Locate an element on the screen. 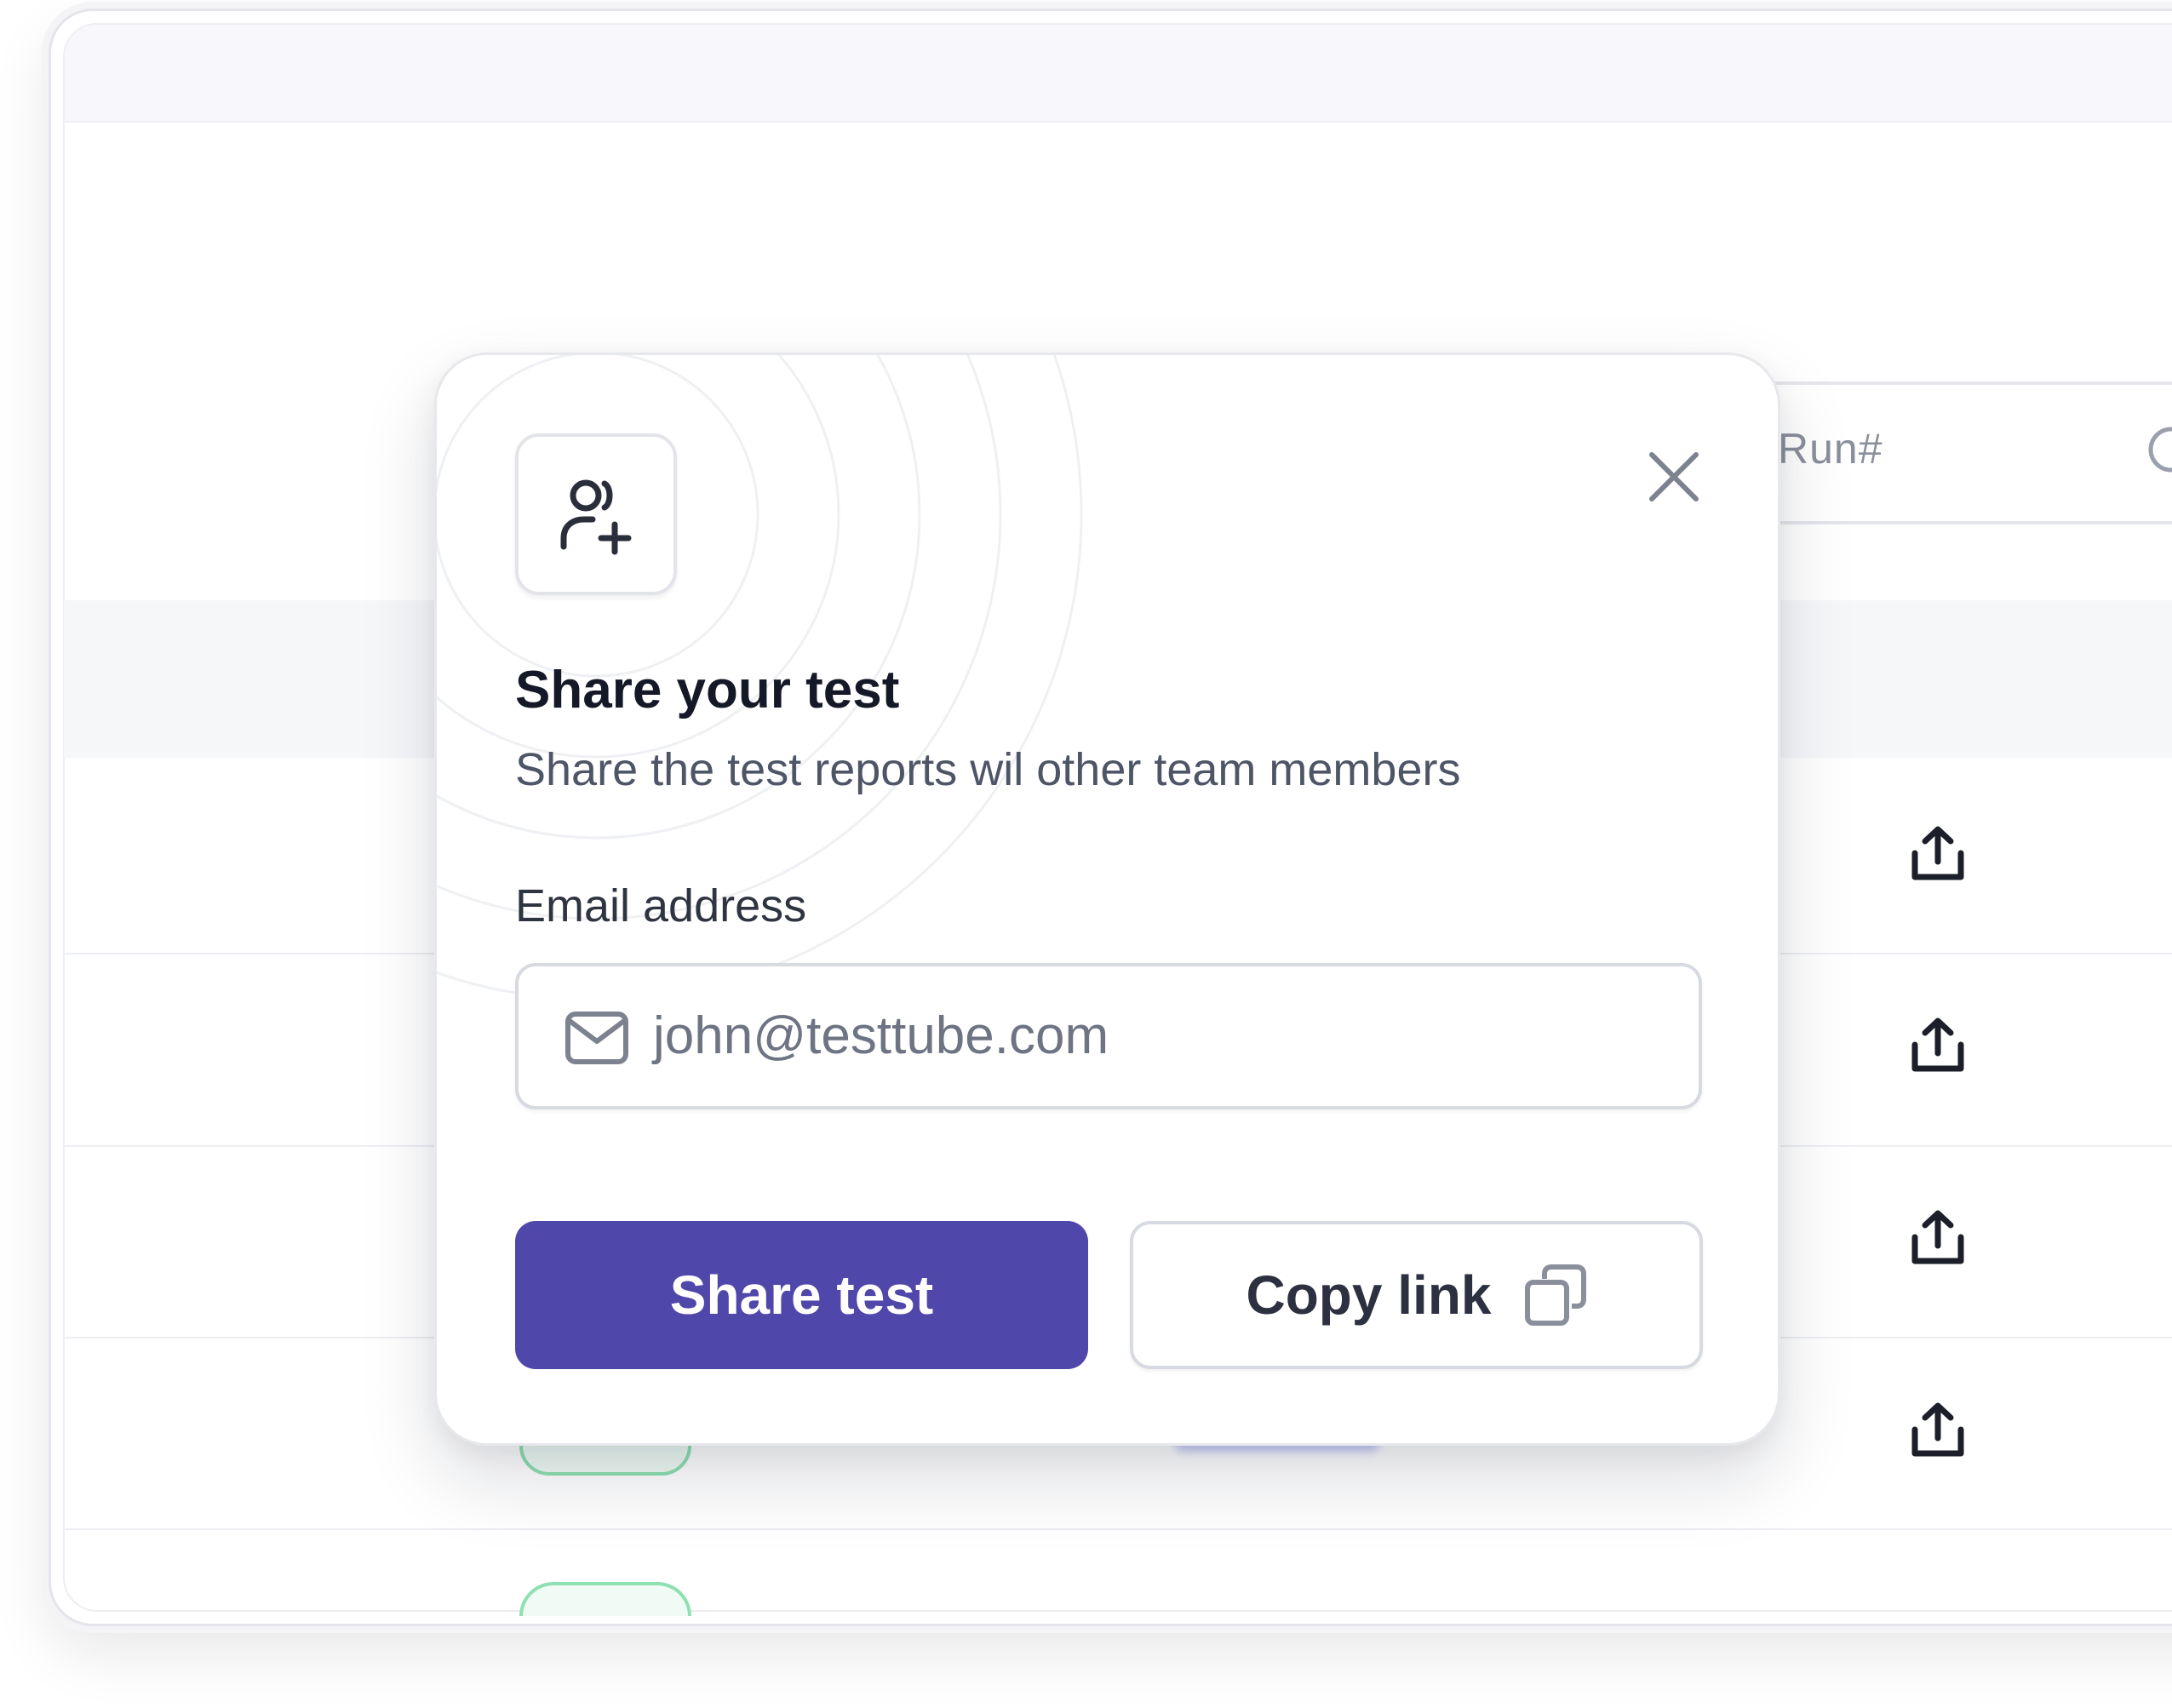 This screenshot has width=2172, height=1708. email-value: john@testtube.com is located at coordinates (881, 1035).